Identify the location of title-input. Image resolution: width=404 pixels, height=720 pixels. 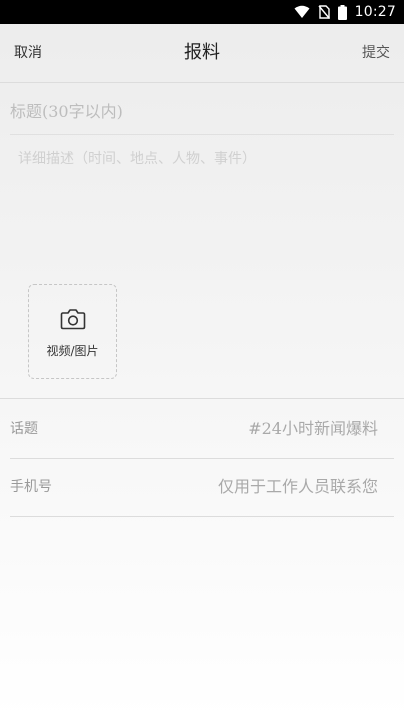
(202, 111).